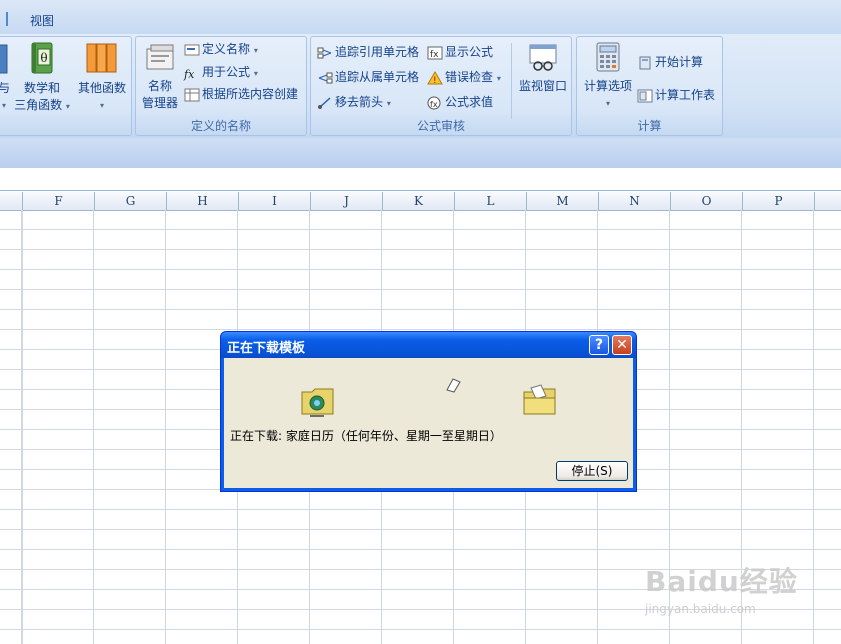 The width and height of the screenshot is (841, 644). Describe the element at coordinates (102, 77) in the screenshot. I see `more-functions-button: 其他函数 ▾` at that location.